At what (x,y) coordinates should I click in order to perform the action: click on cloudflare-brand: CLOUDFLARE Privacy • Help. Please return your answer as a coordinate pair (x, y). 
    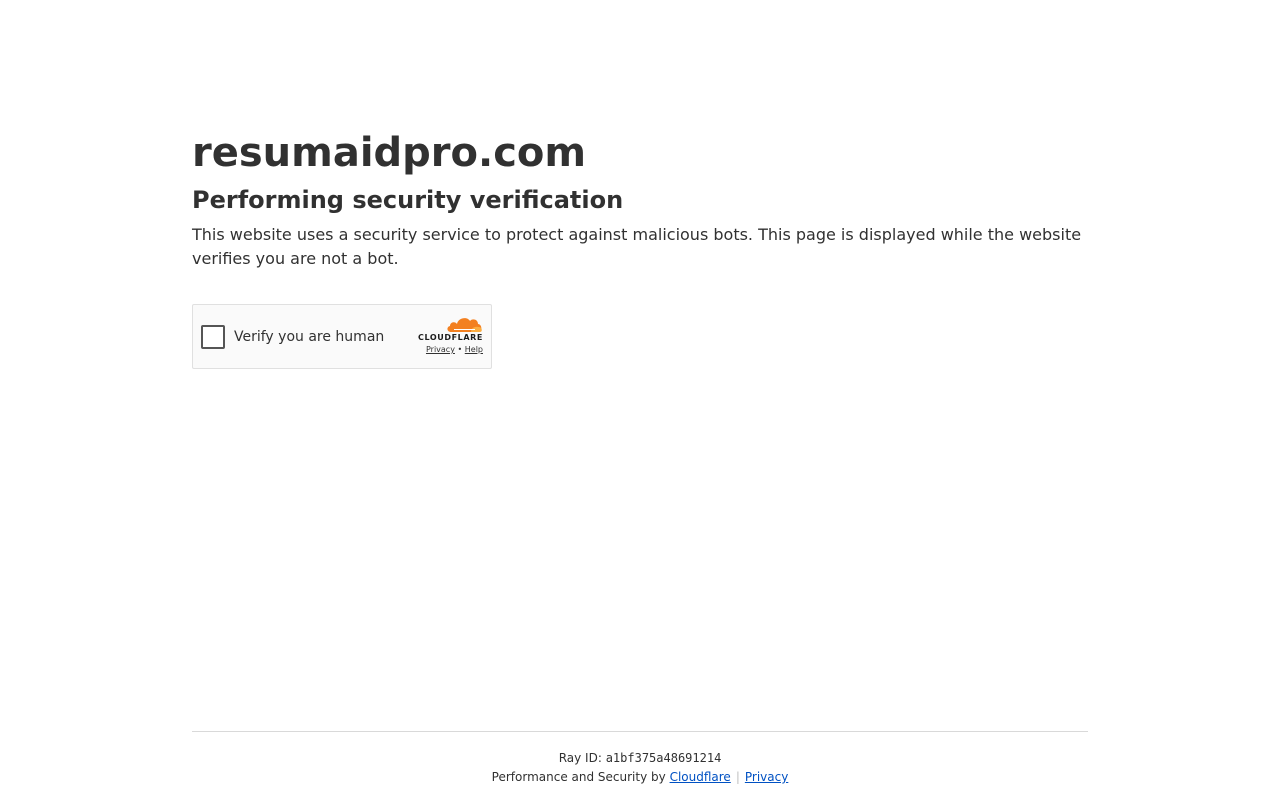
    Looking at the image, I should click on (445, 335).